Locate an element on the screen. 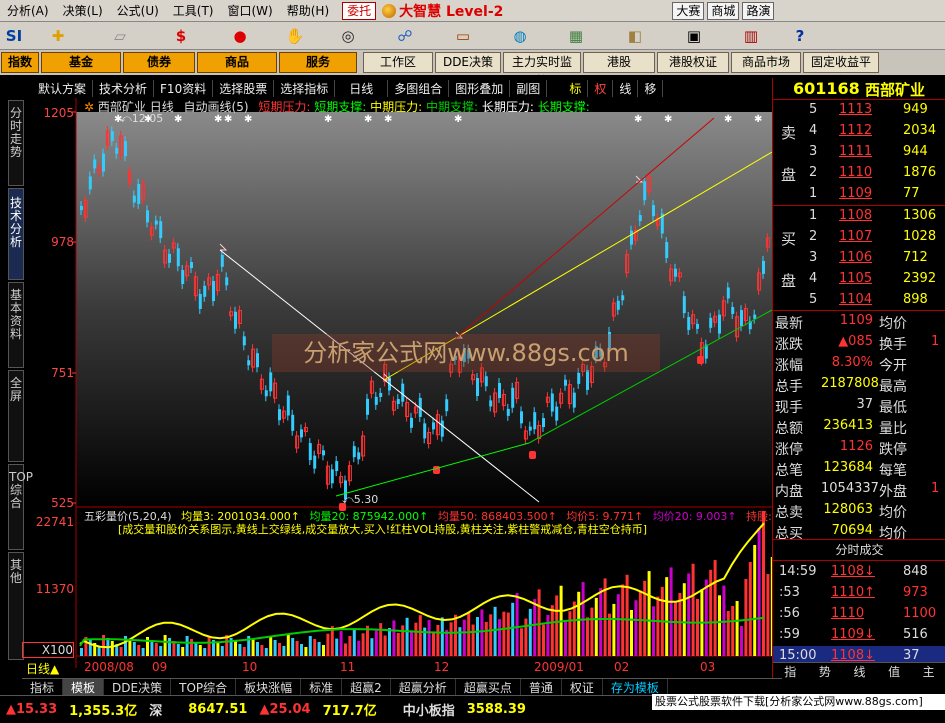 Image resolution: width=945 pixels, height=723 pixels. bottom-tab-1: 模板 is located at coordinates (84, 687).